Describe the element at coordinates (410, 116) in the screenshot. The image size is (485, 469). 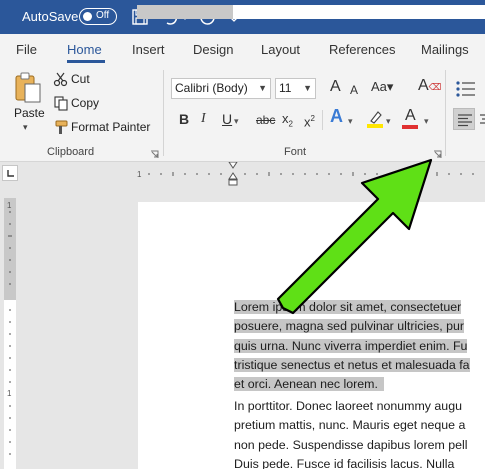
I see `font-color-button: A` at that location.